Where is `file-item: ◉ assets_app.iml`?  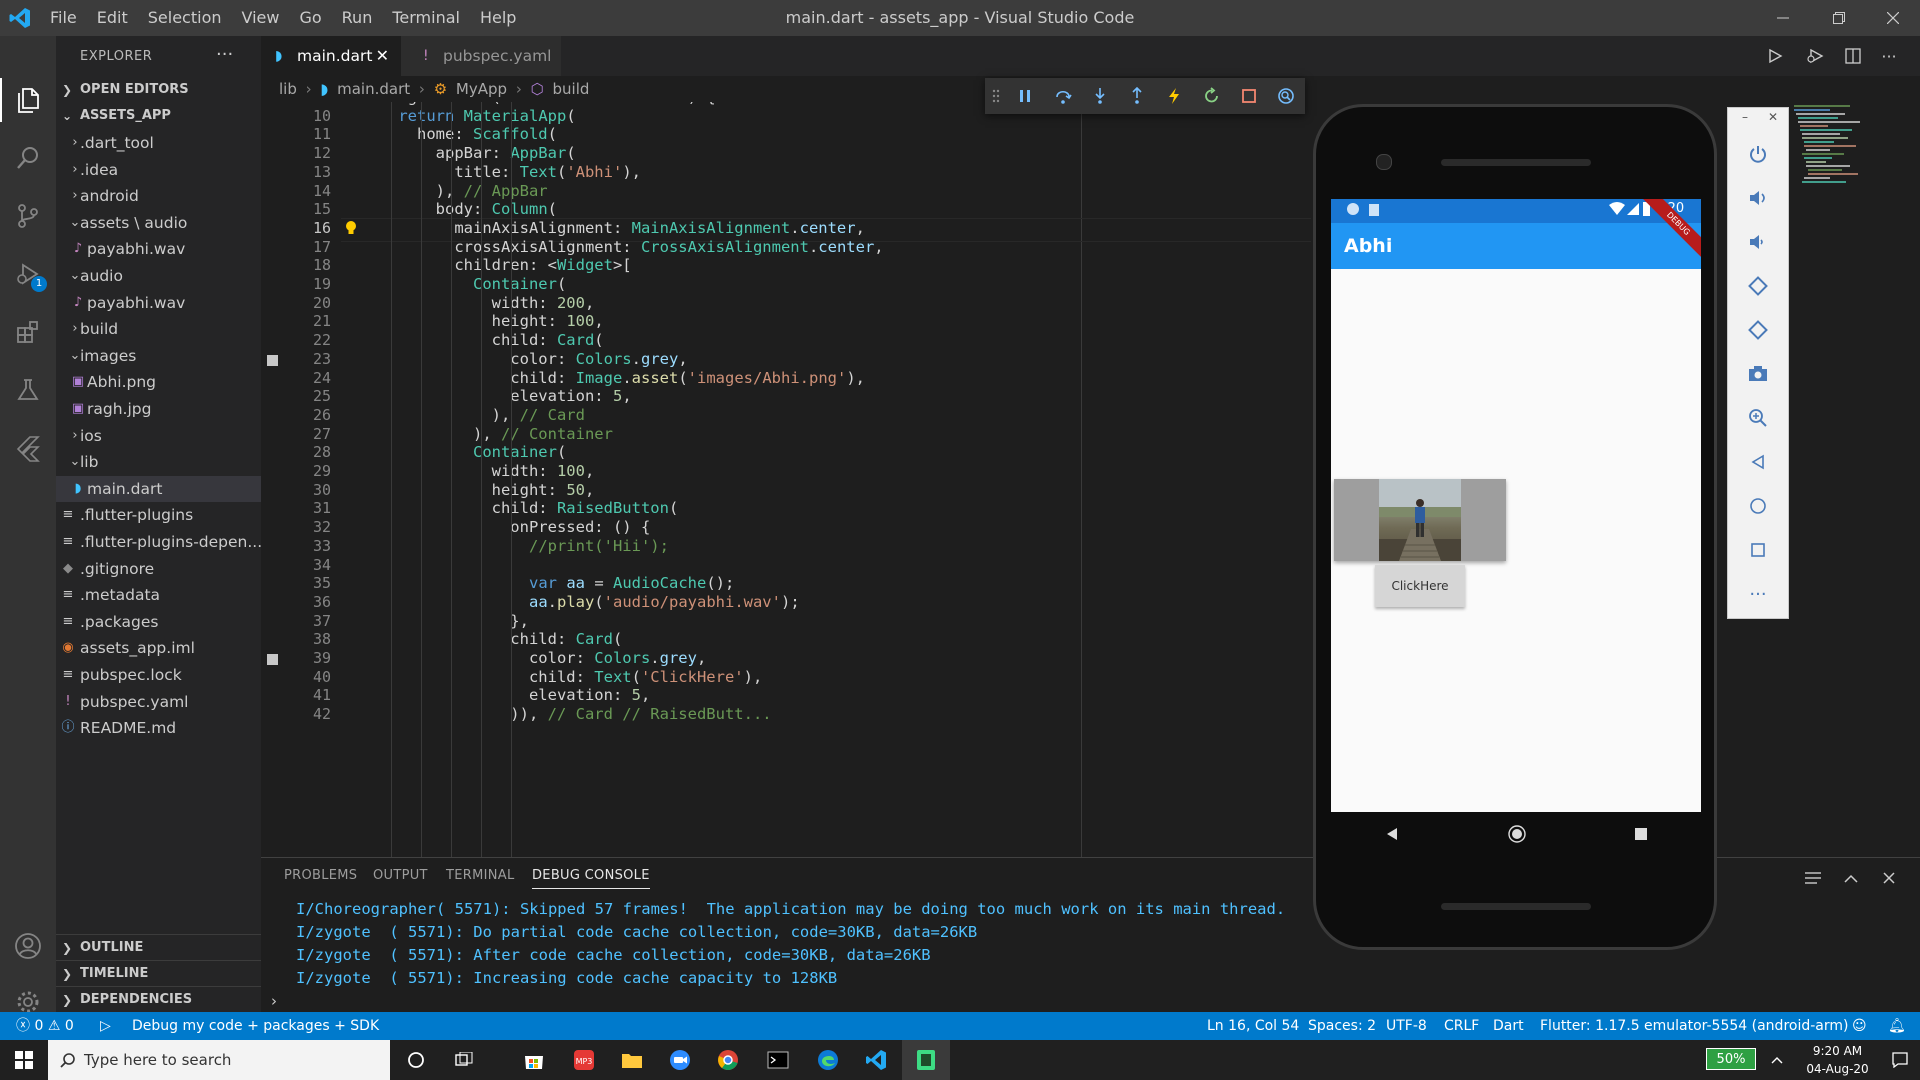 file-item: ◉ assets_app.iml is located at coordinates (158, 648).